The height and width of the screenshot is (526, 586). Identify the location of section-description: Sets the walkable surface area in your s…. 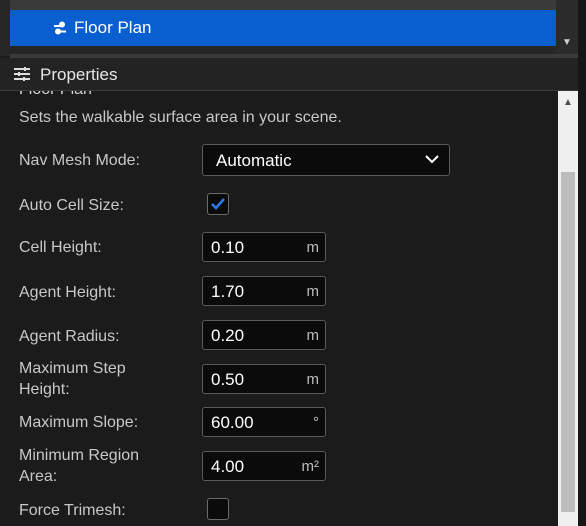
(180, 117).